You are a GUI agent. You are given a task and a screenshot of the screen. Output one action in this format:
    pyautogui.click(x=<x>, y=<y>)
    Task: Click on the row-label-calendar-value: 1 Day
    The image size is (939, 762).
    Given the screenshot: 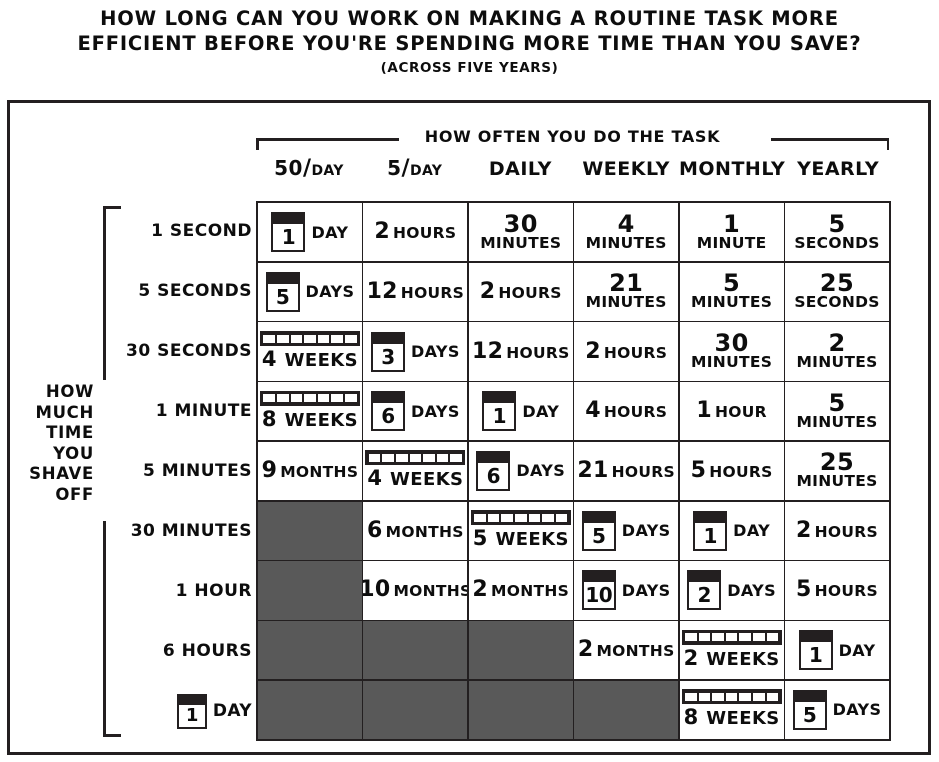 What is the action you would take?
    pyautogui.click(x=214, y=711)
    